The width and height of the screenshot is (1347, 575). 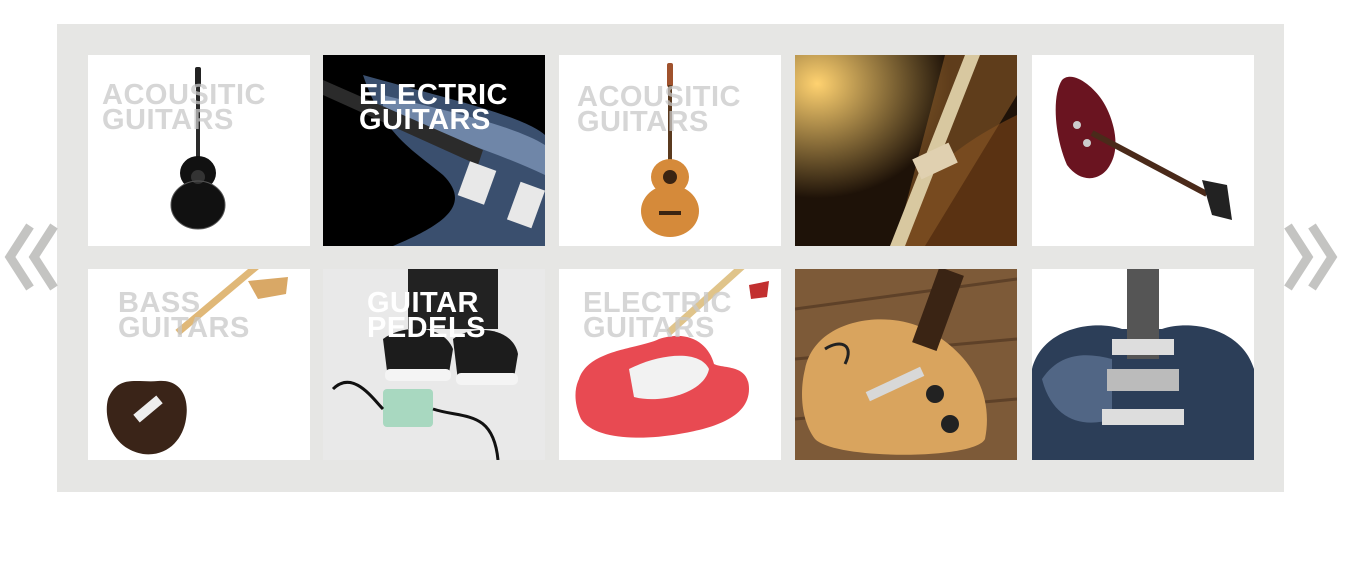 I want to click on carousel-next-button, so click(x=1310, y=257).